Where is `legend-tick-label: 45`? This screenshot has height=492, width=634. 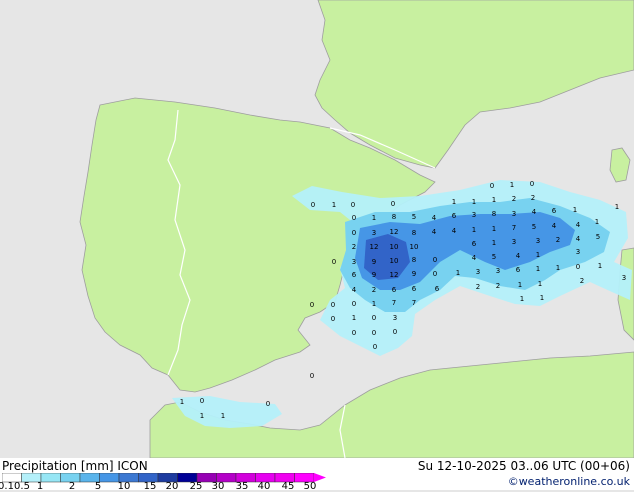 legend-tick-label: 45 is located at coordinates (288, 486).